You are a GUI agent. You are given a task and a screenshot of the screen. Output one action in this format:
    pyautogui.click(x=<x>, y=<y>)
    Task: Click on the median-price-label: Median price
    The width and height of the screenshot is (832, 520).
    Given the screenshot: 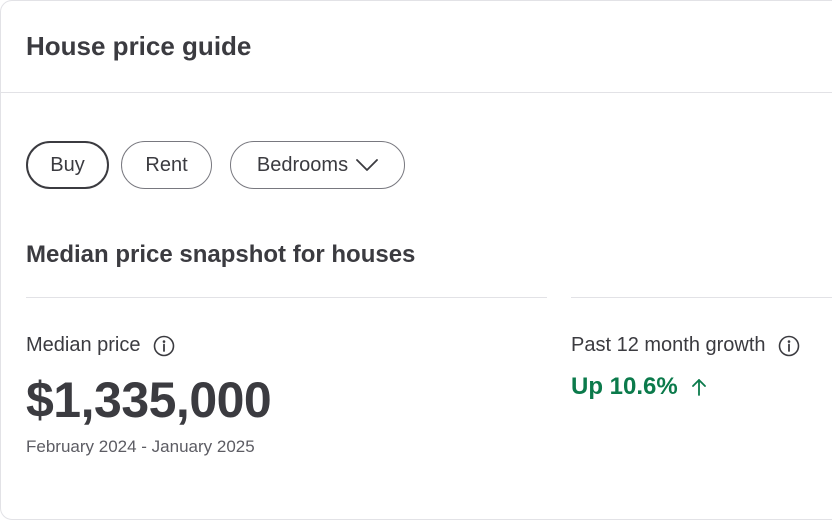 What is the action you would take?
    pyautogui.click(x=83, y=345)
    